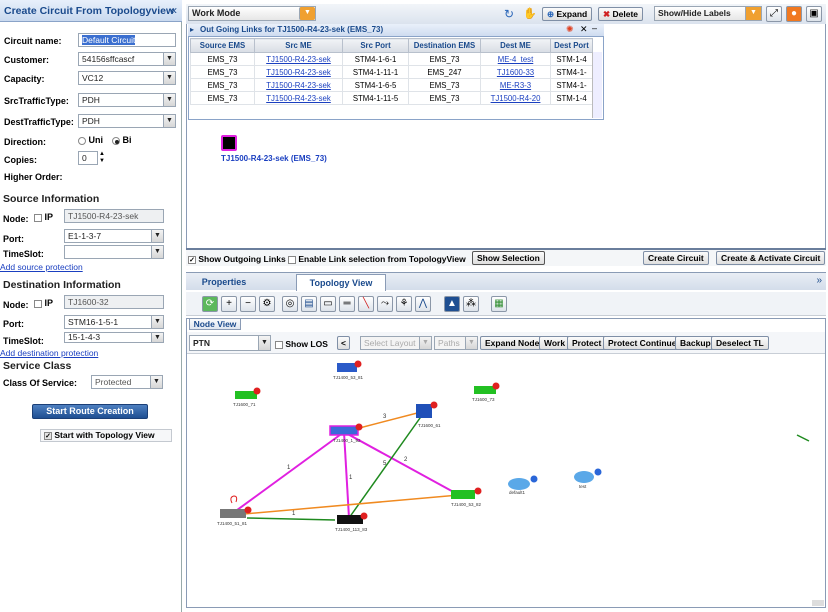 Image resolution: width=828 pixels, height=612 pixels. What do you see at coordinates (301, 344) in the screenshot?
I see `show-los-checkbox: Show LOS` at bounding box center [301, 344].